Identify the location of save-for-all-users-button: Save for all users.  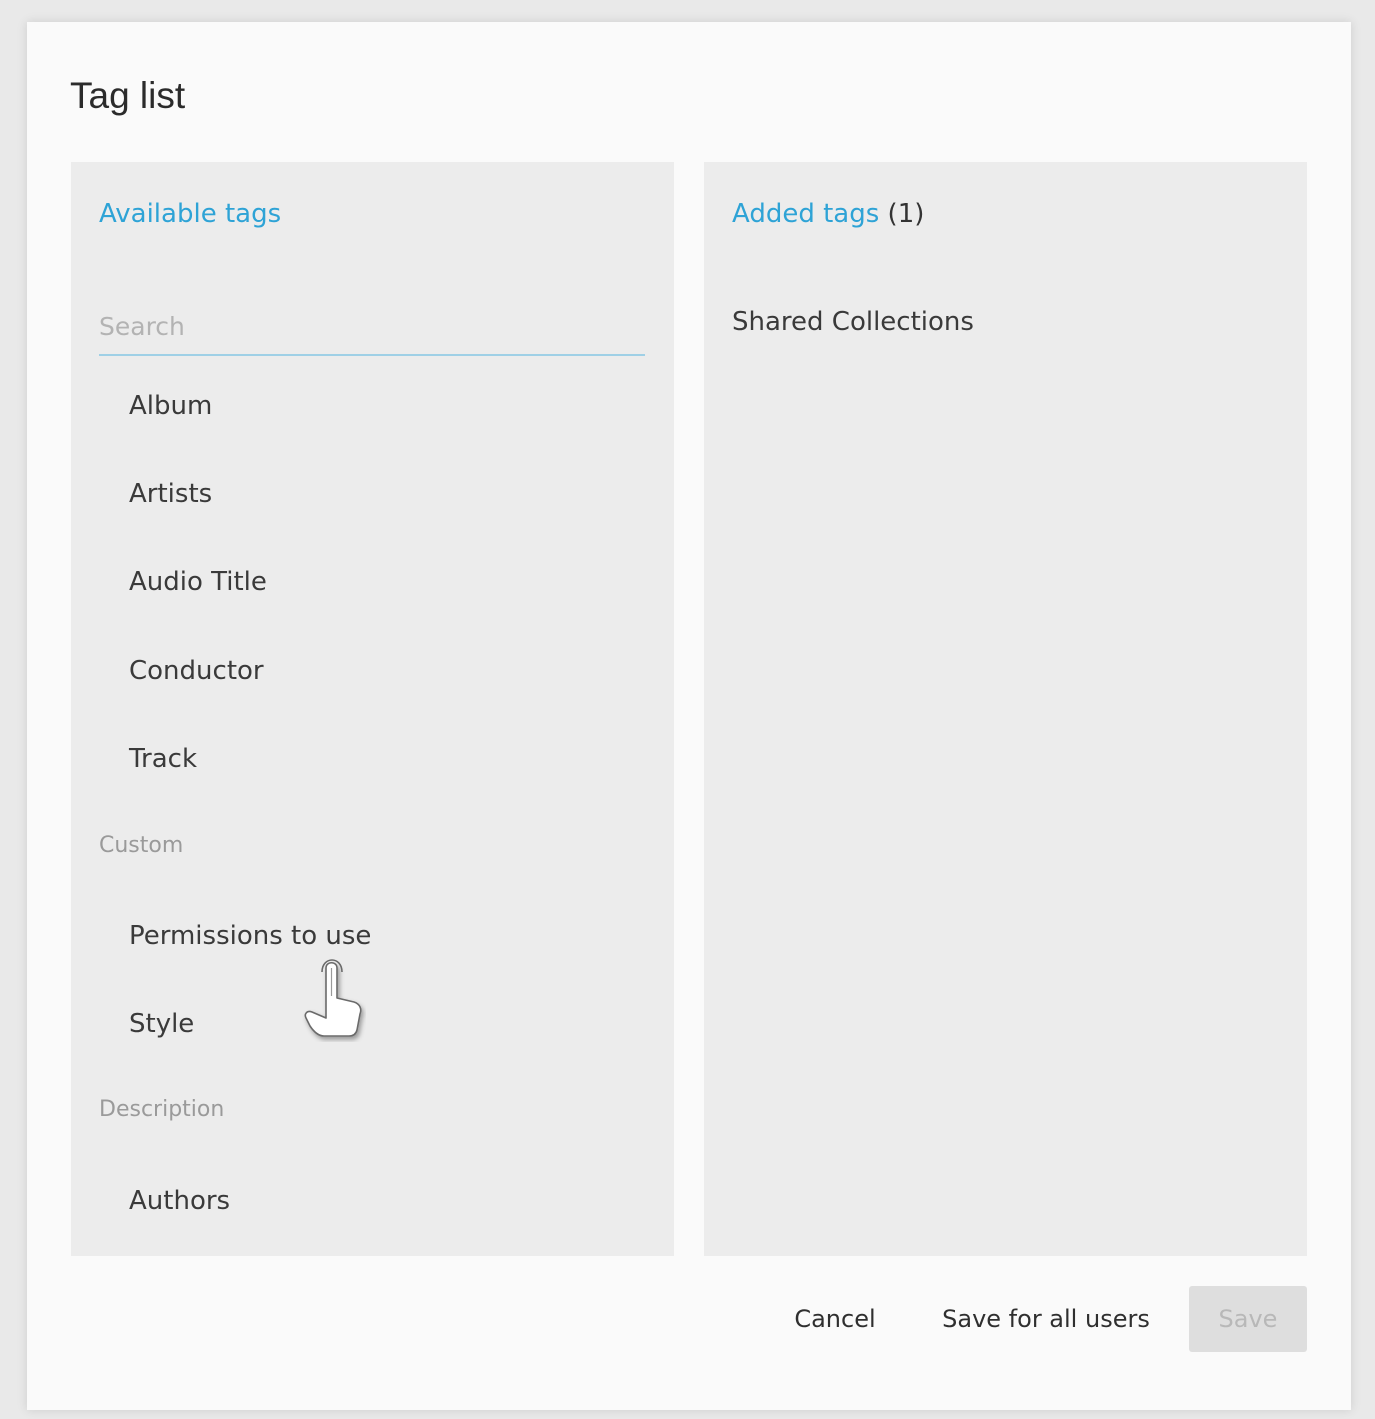
(1046, 1319).